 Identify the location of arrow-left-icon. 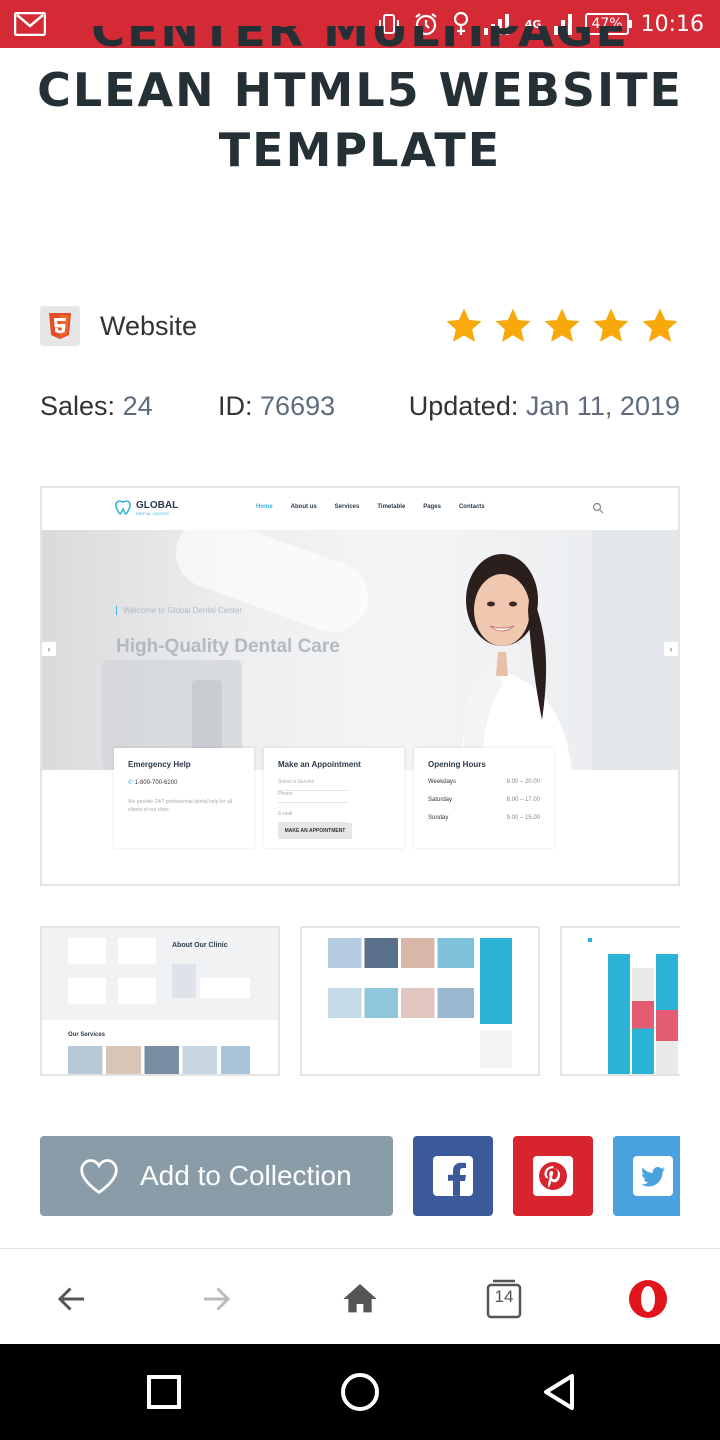
(70, 1299).